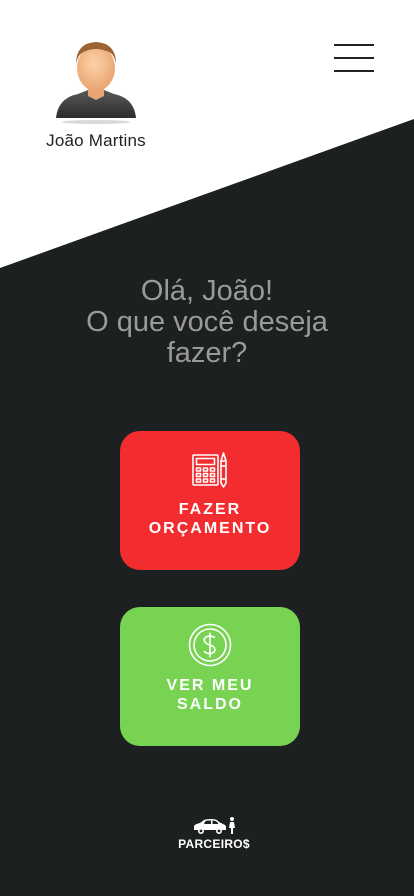 Image resolution: width=414 pixels, height=896 pixels. I want to click on car-with-person-icon, so click(214, 825).